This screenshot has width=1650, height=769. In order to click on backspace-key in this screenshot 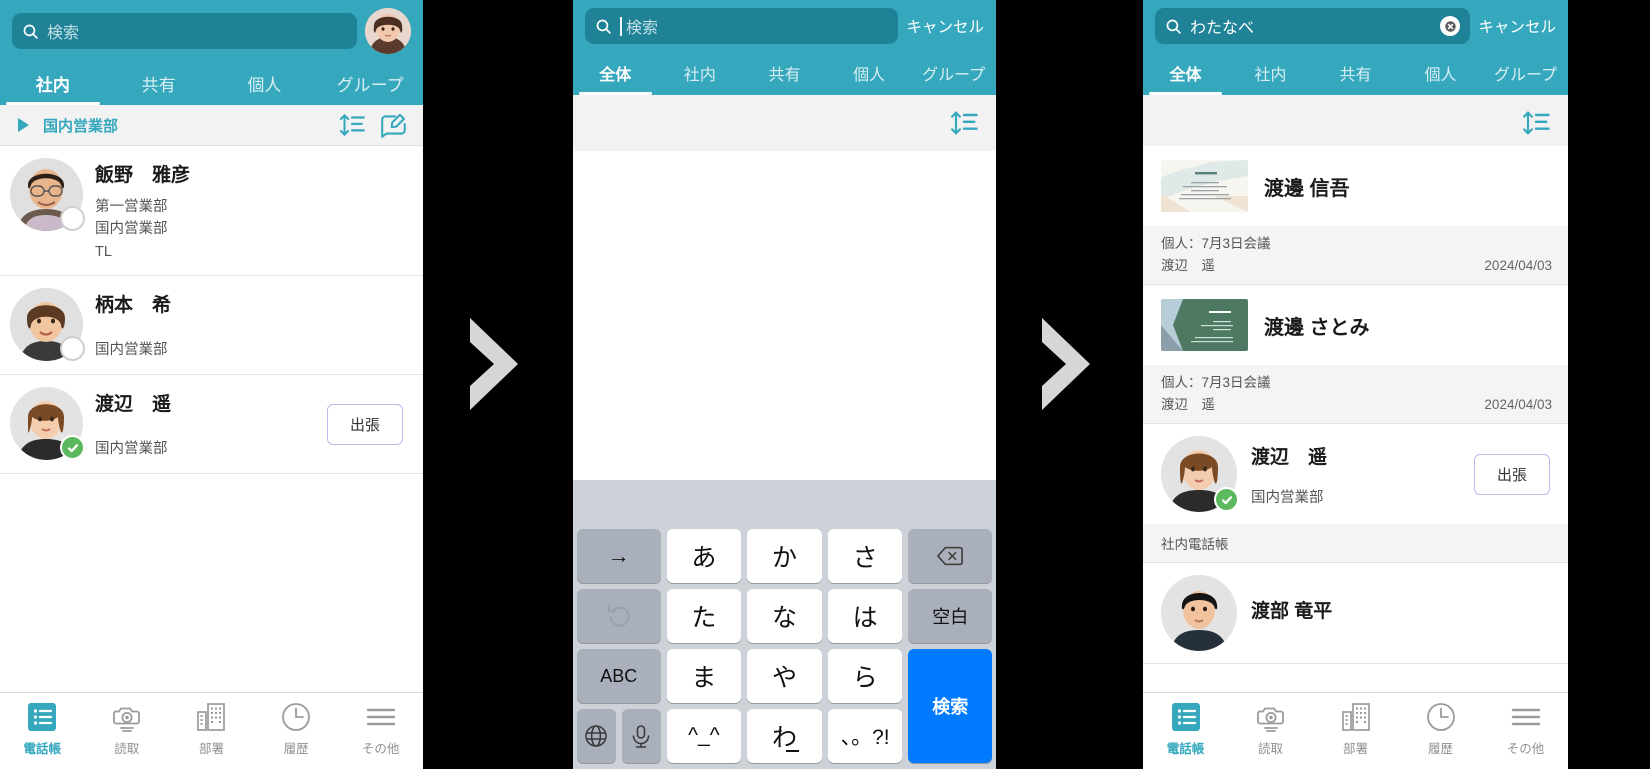, I will do `click(950, 556)`.